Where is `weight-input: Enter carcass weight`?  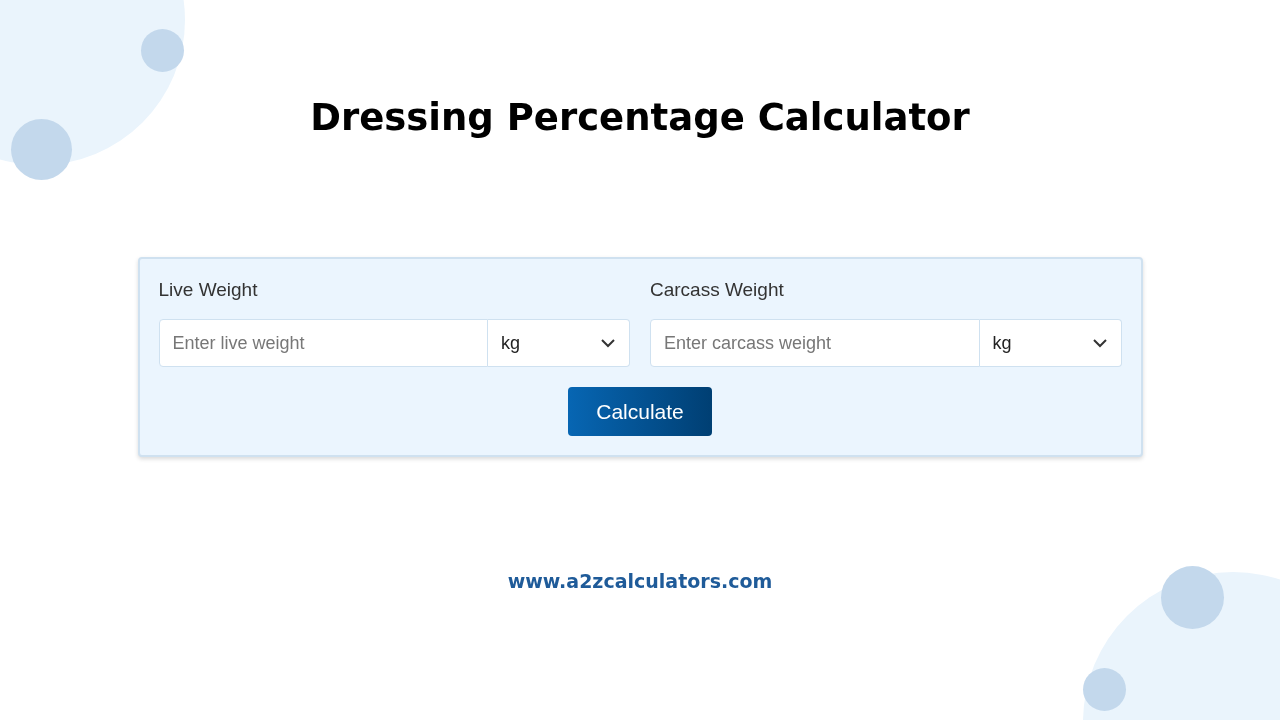 weight-input: Enter carcass weight is located at coordinates (815, 343).